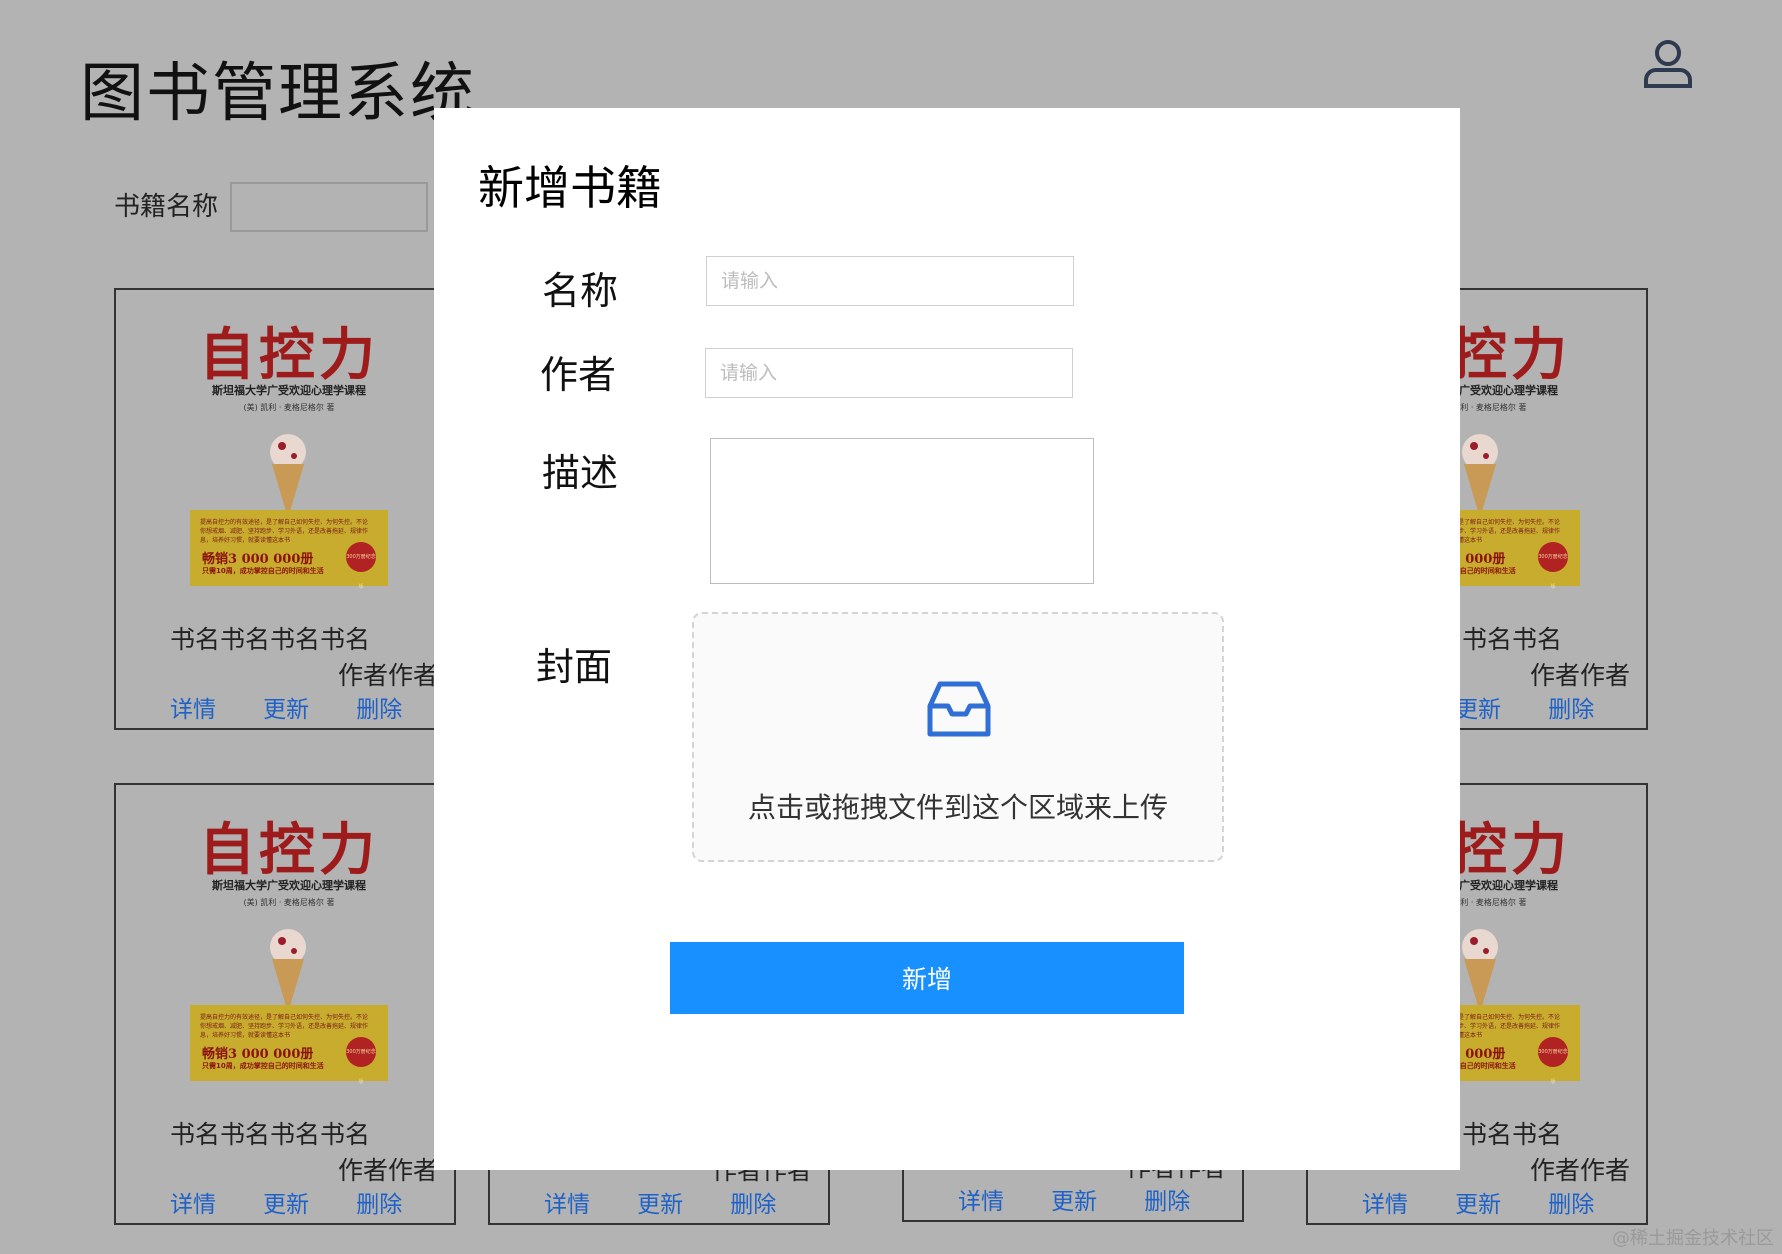  What do you see at coordinates (902, 511) in the screenshot?
I see `description-textarea` at bounding box center [902, 511].